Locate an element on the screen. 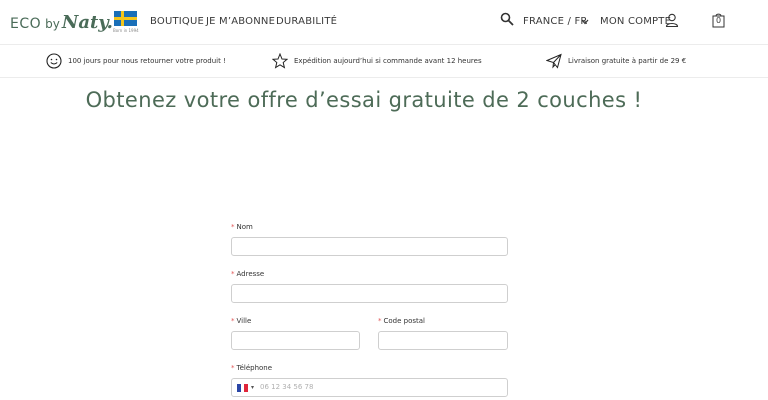  banner-item-delivery: Livraison gratuite à partir de 29 € is located at coordinates (616, 61).